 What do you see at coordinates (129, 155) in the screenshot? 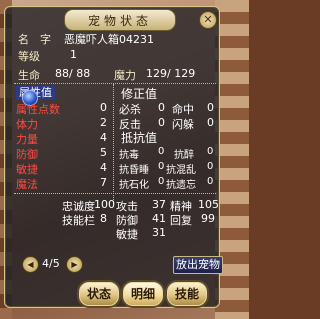
I see `resist-label: 抗毒` at bounding box center [129, 155].